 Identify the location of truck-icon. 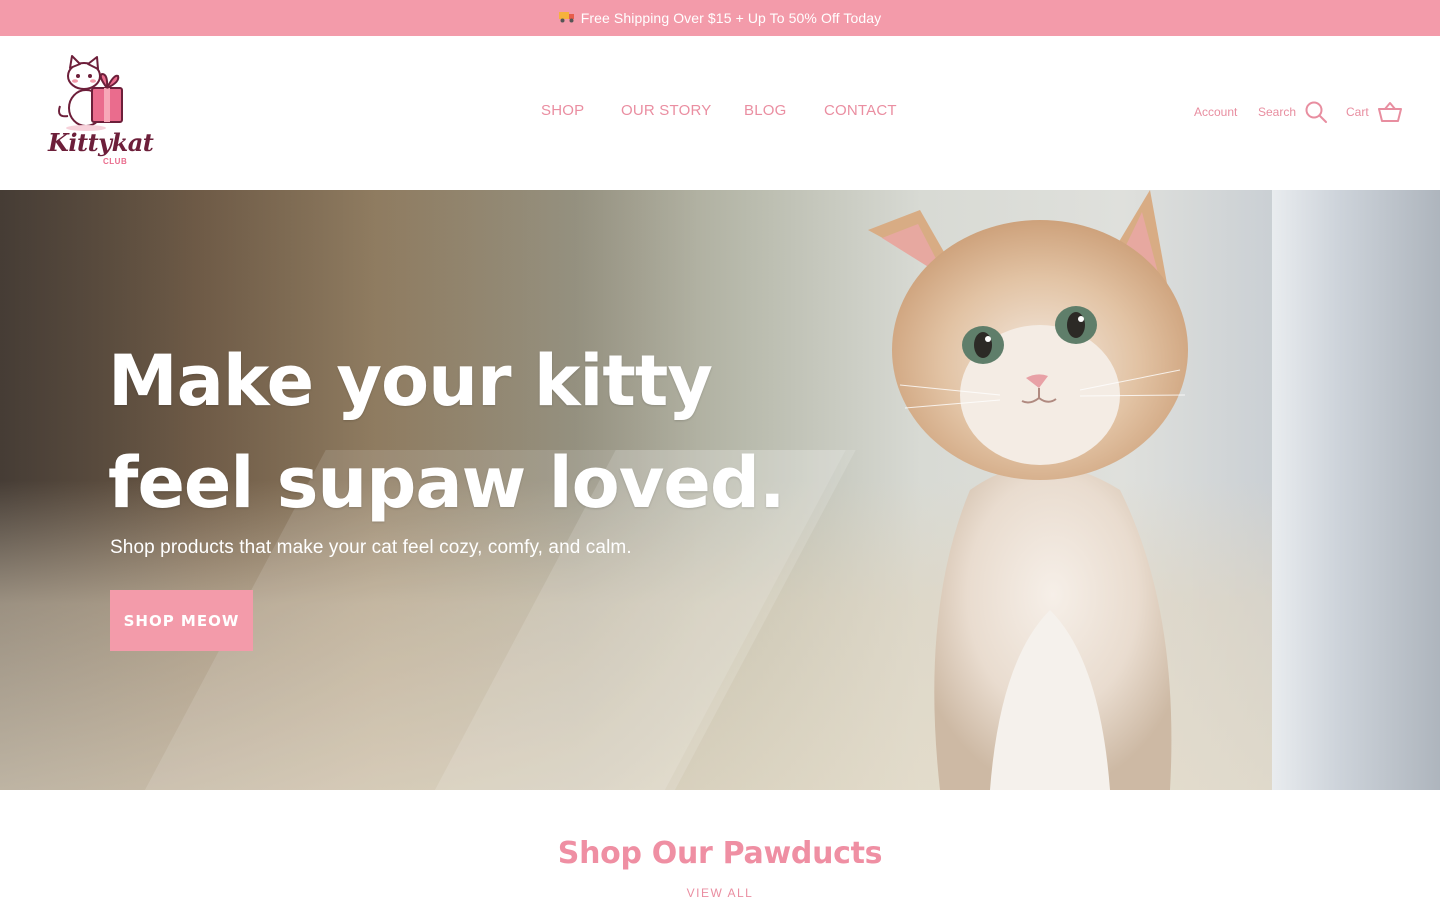
(567, 18).